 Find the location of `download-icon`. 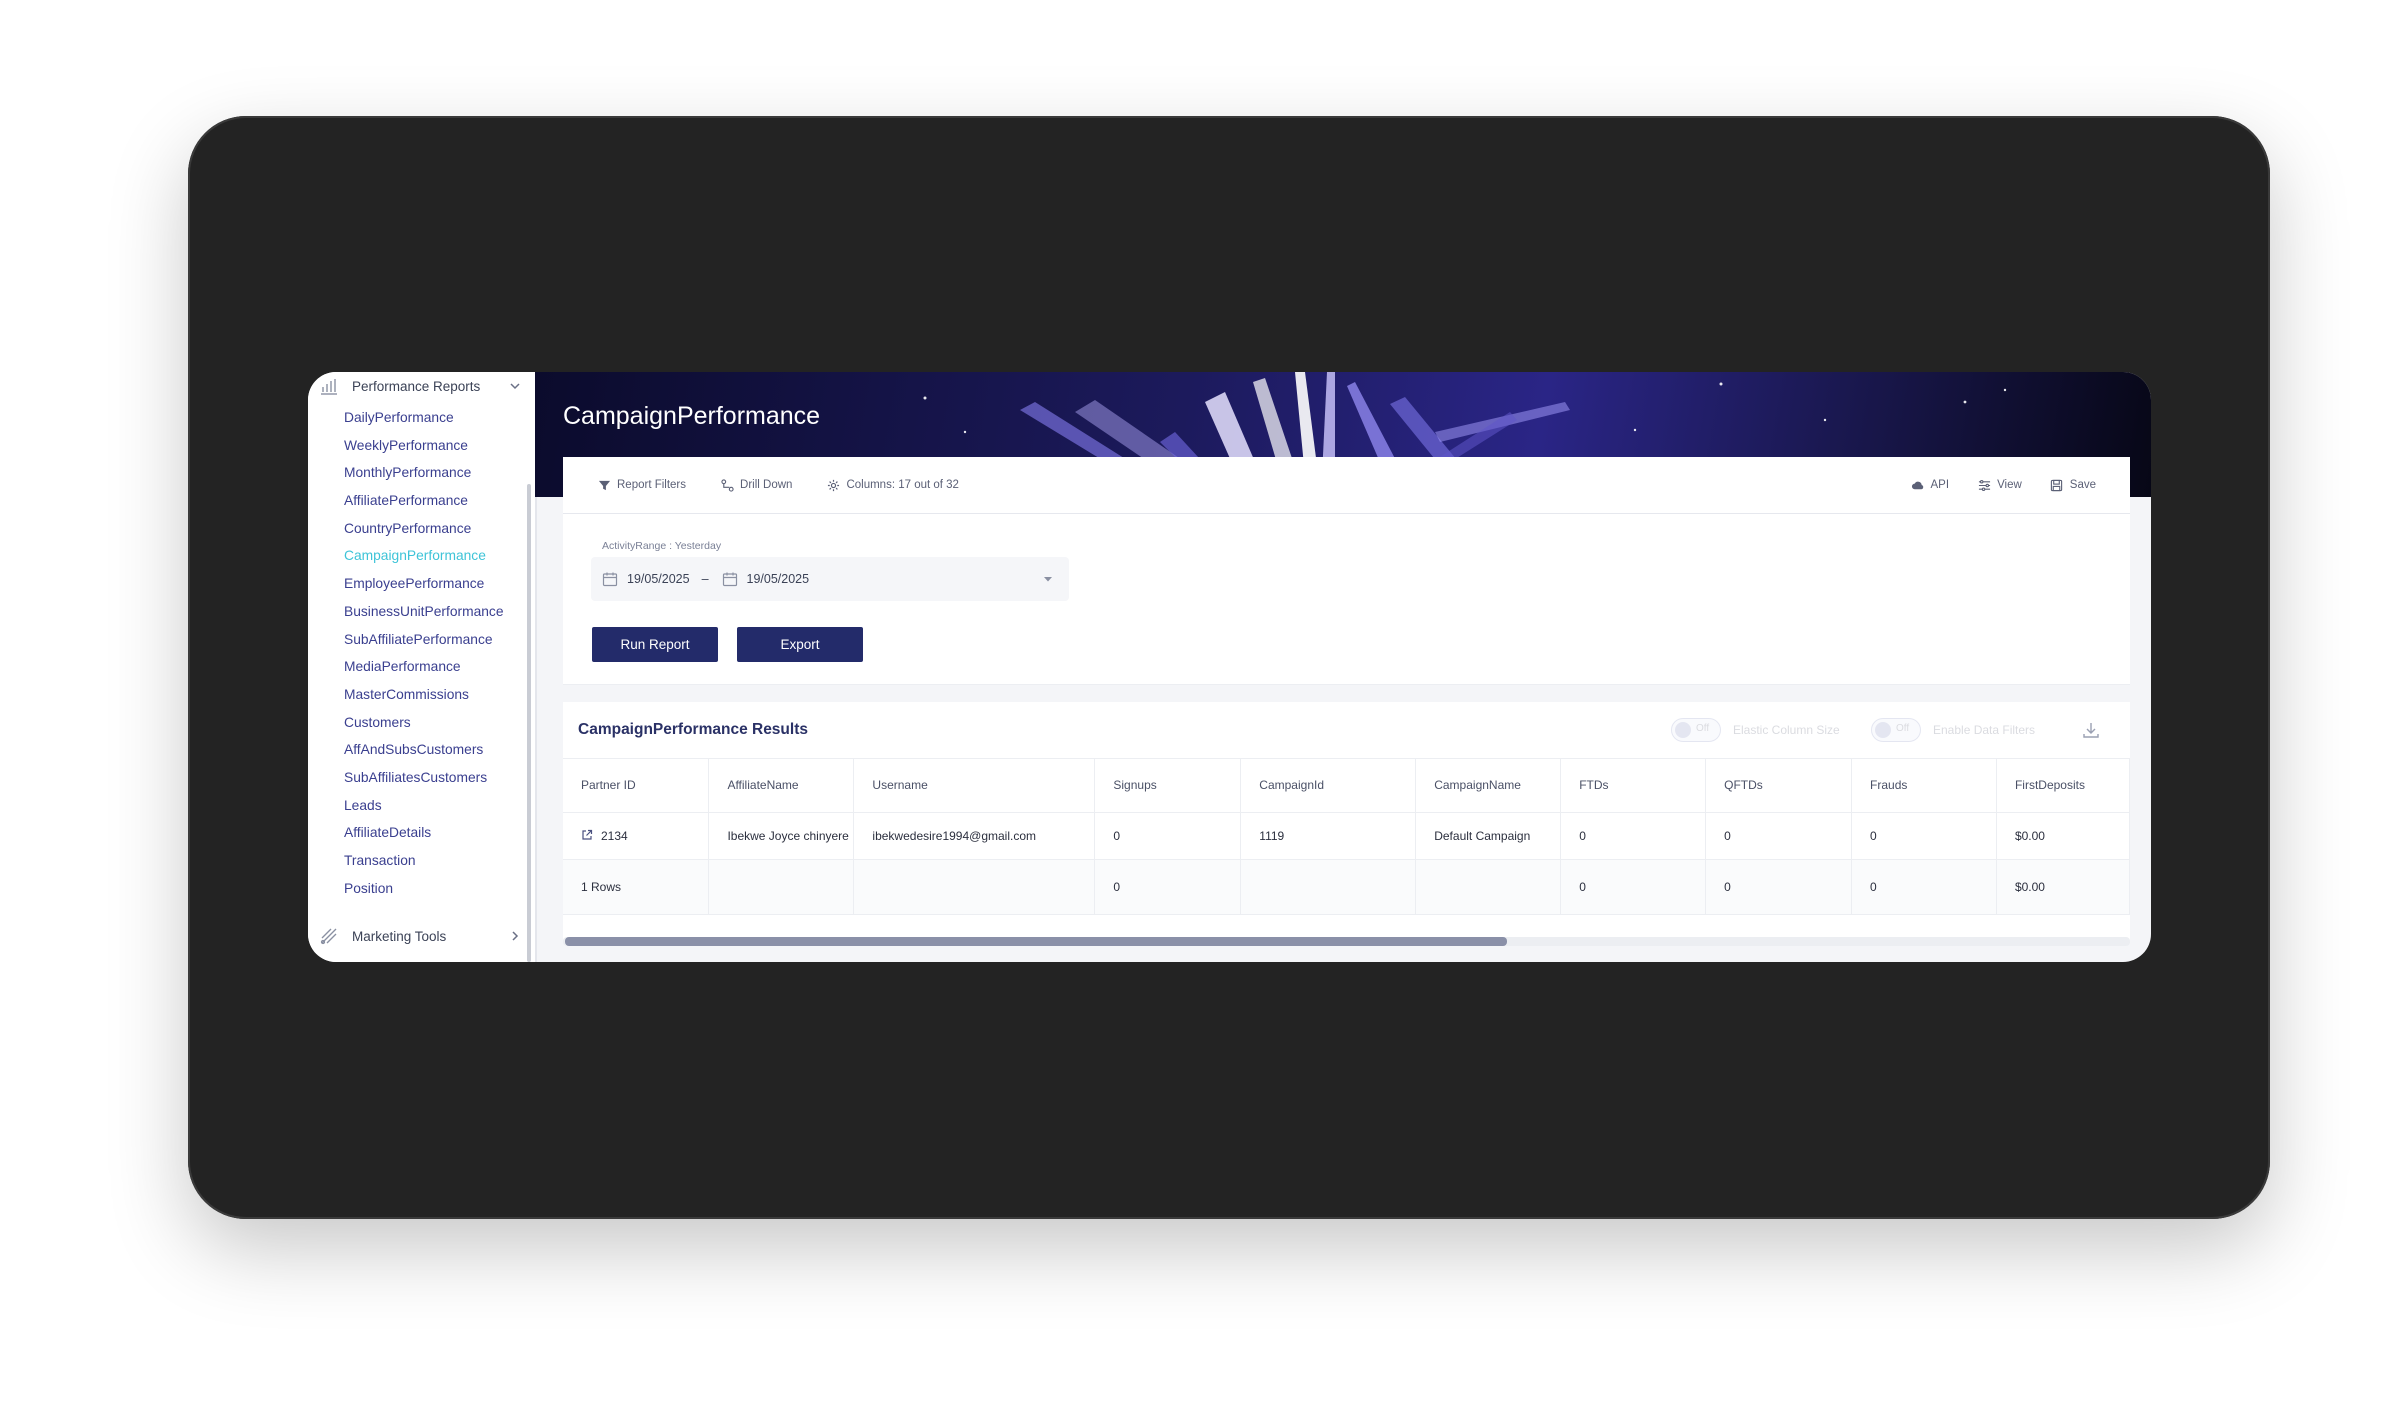

download-icon is located at coordinates (2091, 730).